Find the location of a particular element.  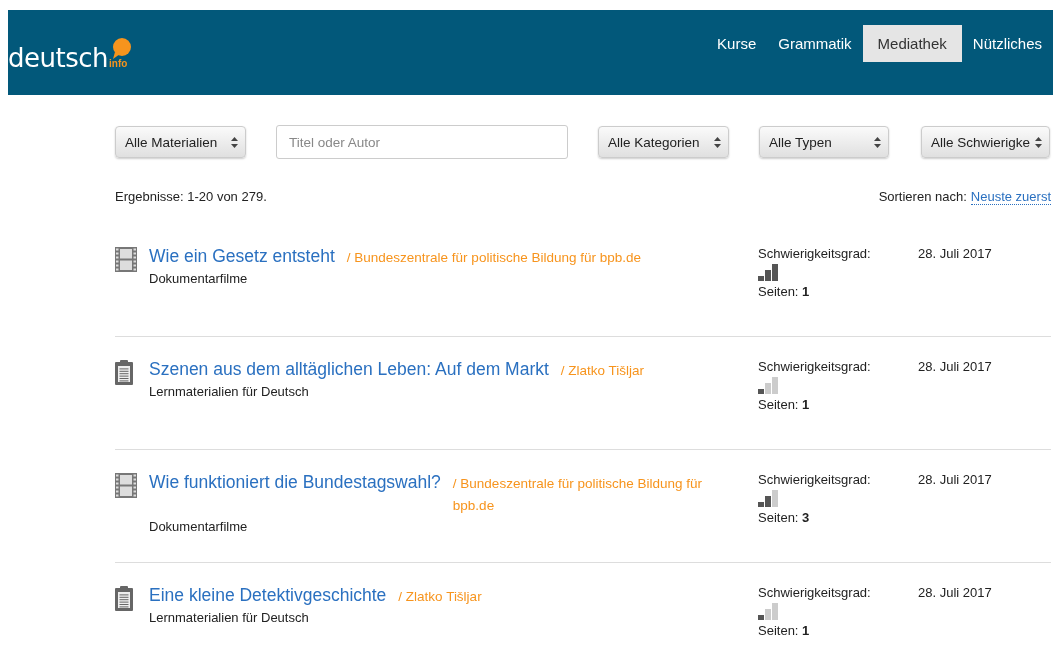

dropdown: Alle Kategorien is located at coordinates (663, 142).